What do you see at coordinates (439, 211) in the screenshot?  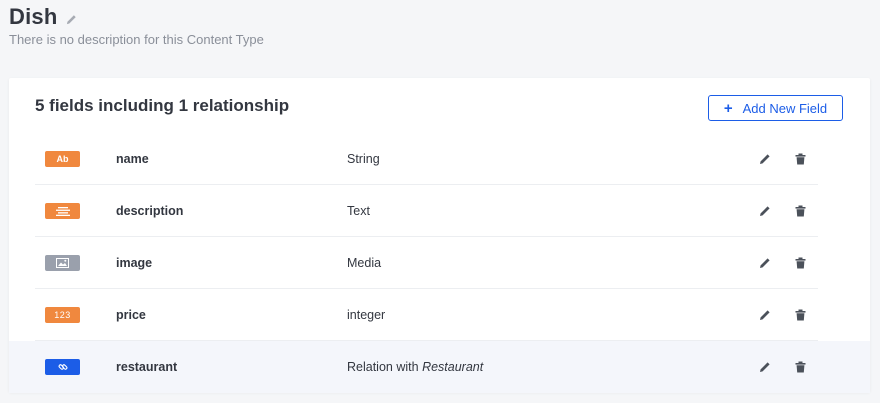 I see `field-row-description: description Text` at bounding box center [439, 211].